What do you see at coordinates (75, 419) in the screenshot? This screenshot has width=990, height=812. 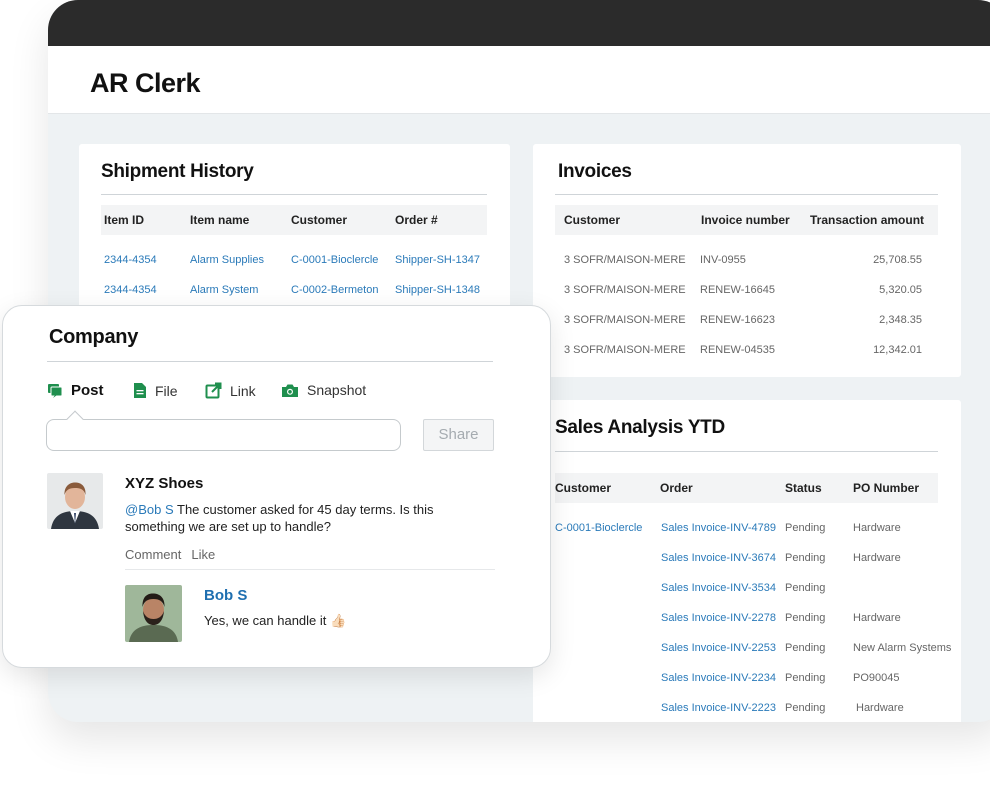 I see `compose-pointer` at bounding box center [75, 419].